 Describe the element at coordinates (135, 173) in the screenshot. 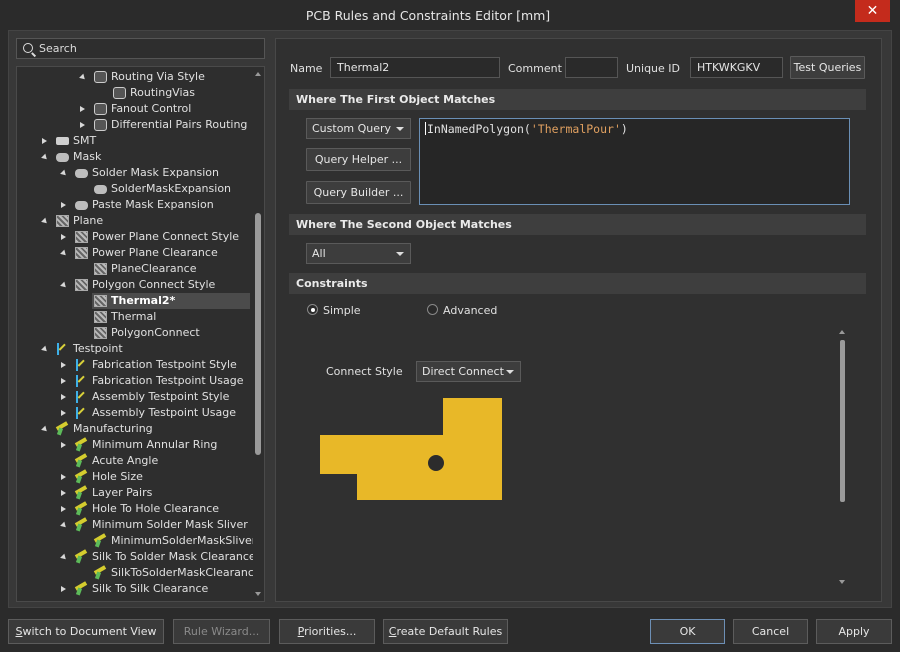

I see `tree-item: Solder Mask Expansion` at that location.